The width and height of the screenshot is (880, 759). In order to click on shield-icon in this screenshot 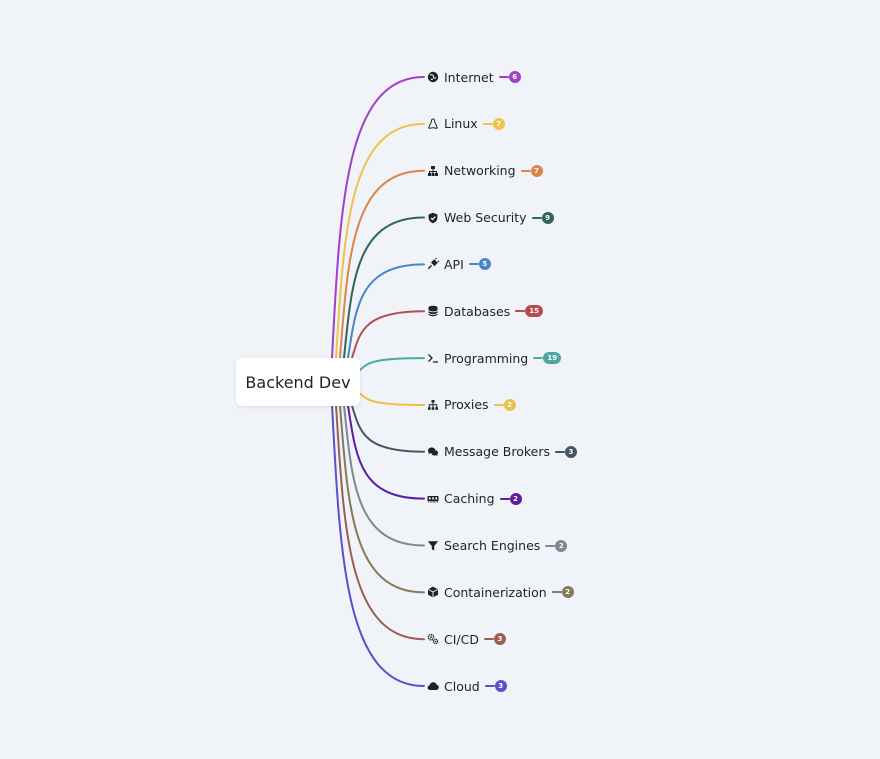, I will do `click(433, 218)`.